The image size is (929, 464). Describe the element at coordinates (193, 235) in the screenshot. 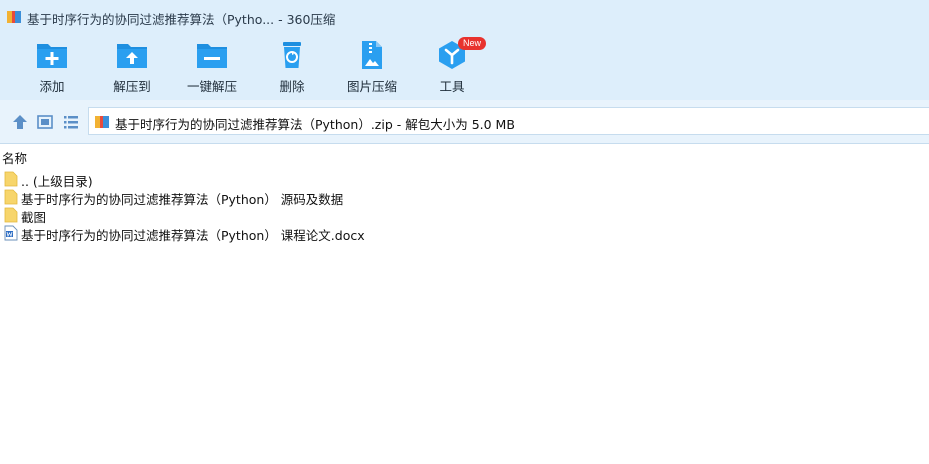

I see `list-item-name: 基于时序行为的协同过滤推荐算法（Python） 课程论文.docx` at that location.